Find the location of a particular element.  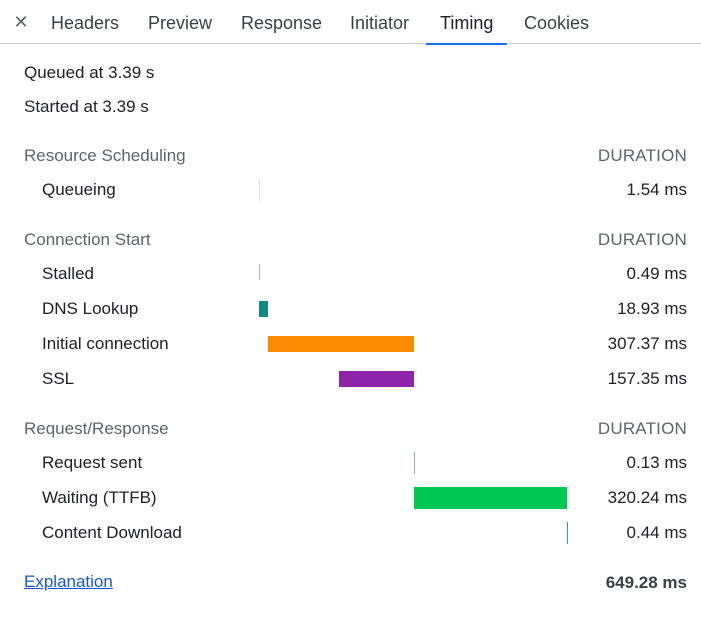

row-value-stalled: 0.49 ms is located at coordinates (656, 273).